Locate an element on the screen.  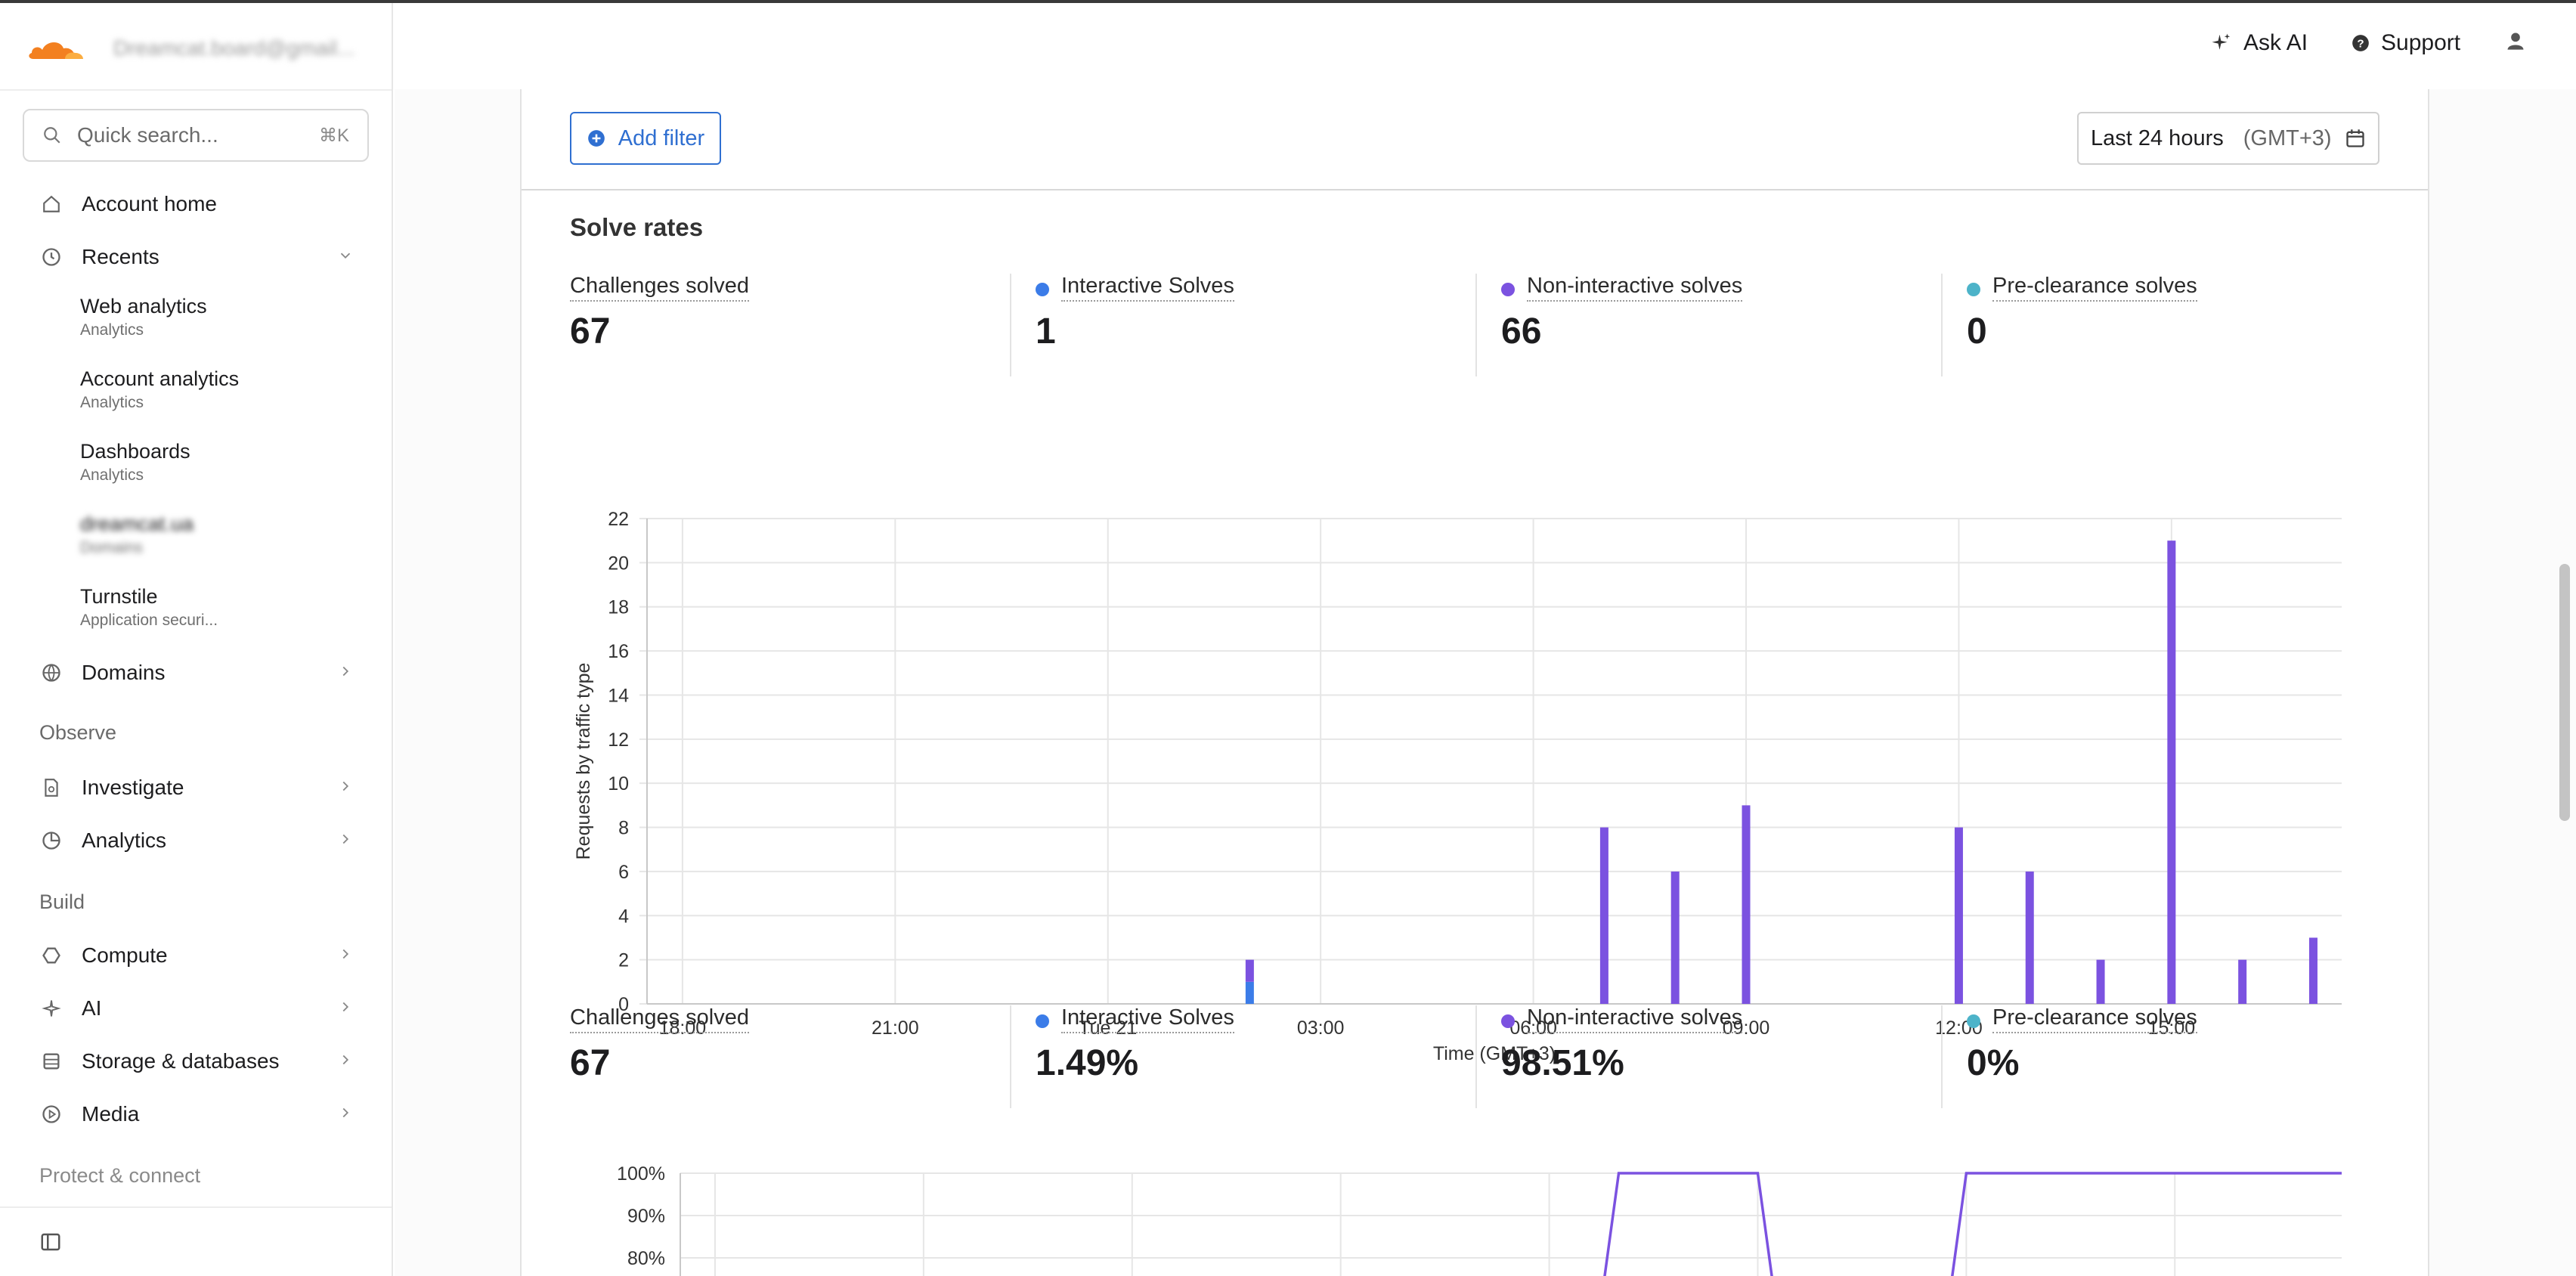
history-icon is located at coordinates (51, 257).